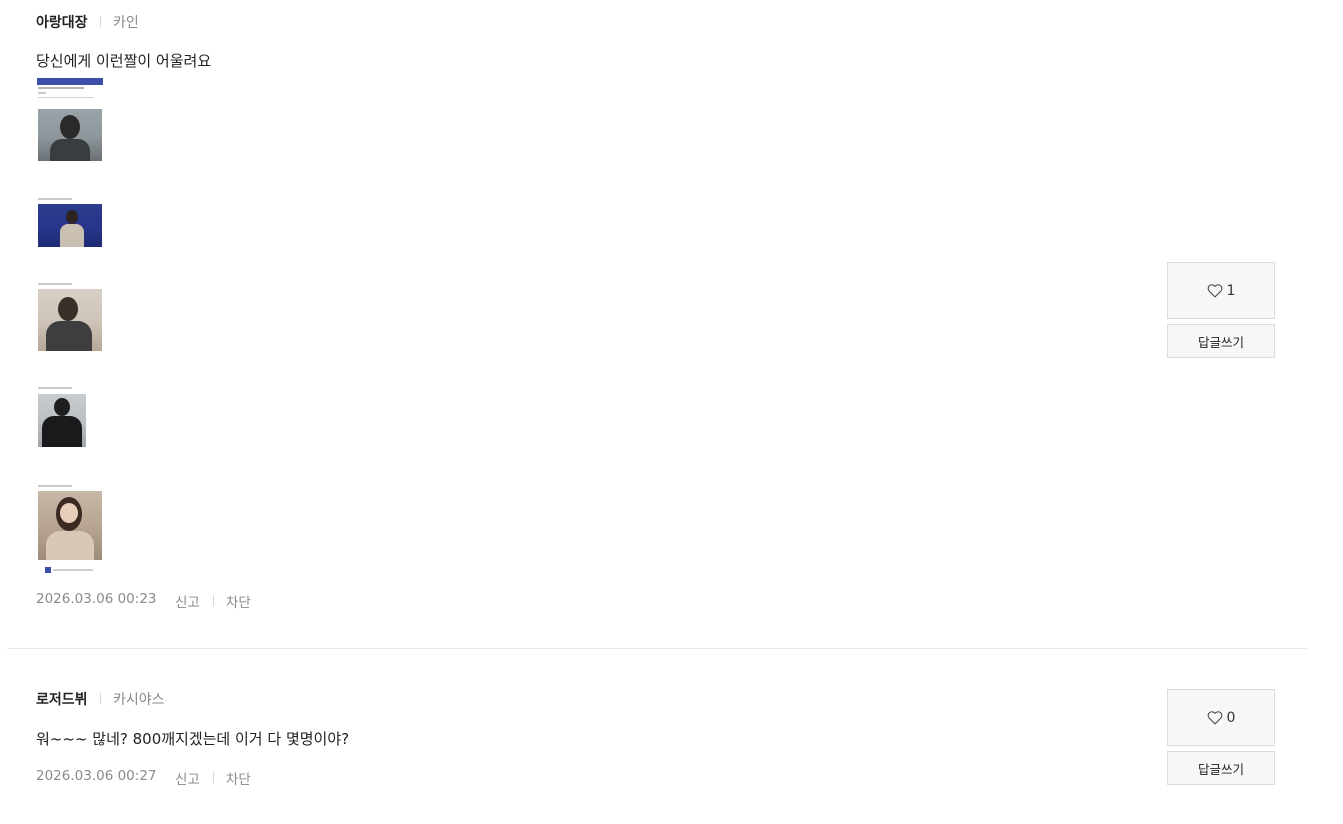 Image resolution: width=1343 pixels, height=824 pixels. I want to click on comment-author-nickname: 로저드뷔, so click(62, 699).